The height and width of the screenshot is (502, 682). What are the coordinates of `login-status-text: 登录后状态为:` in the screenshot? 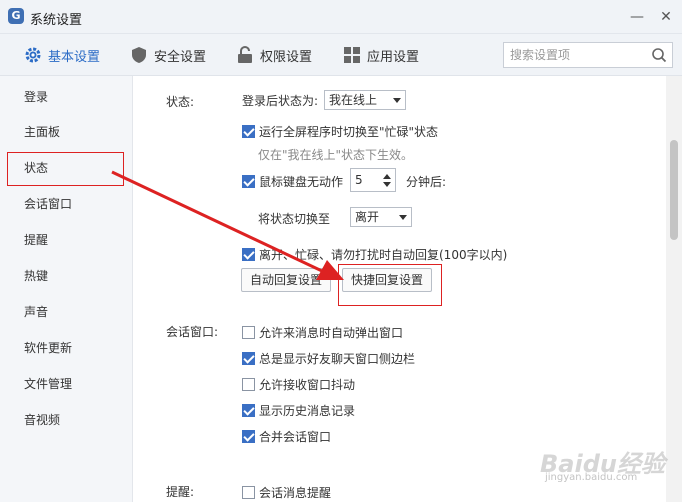 It's located at (280, 101).